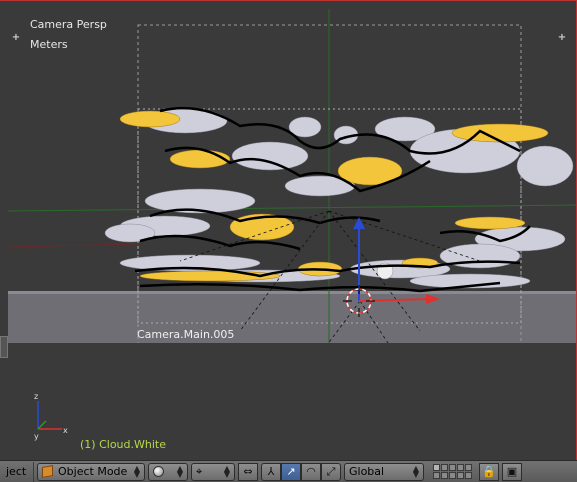 The height and width of the screenshot is (482, 577). I want to click on camera-icon: ▣, so click(512, 471).